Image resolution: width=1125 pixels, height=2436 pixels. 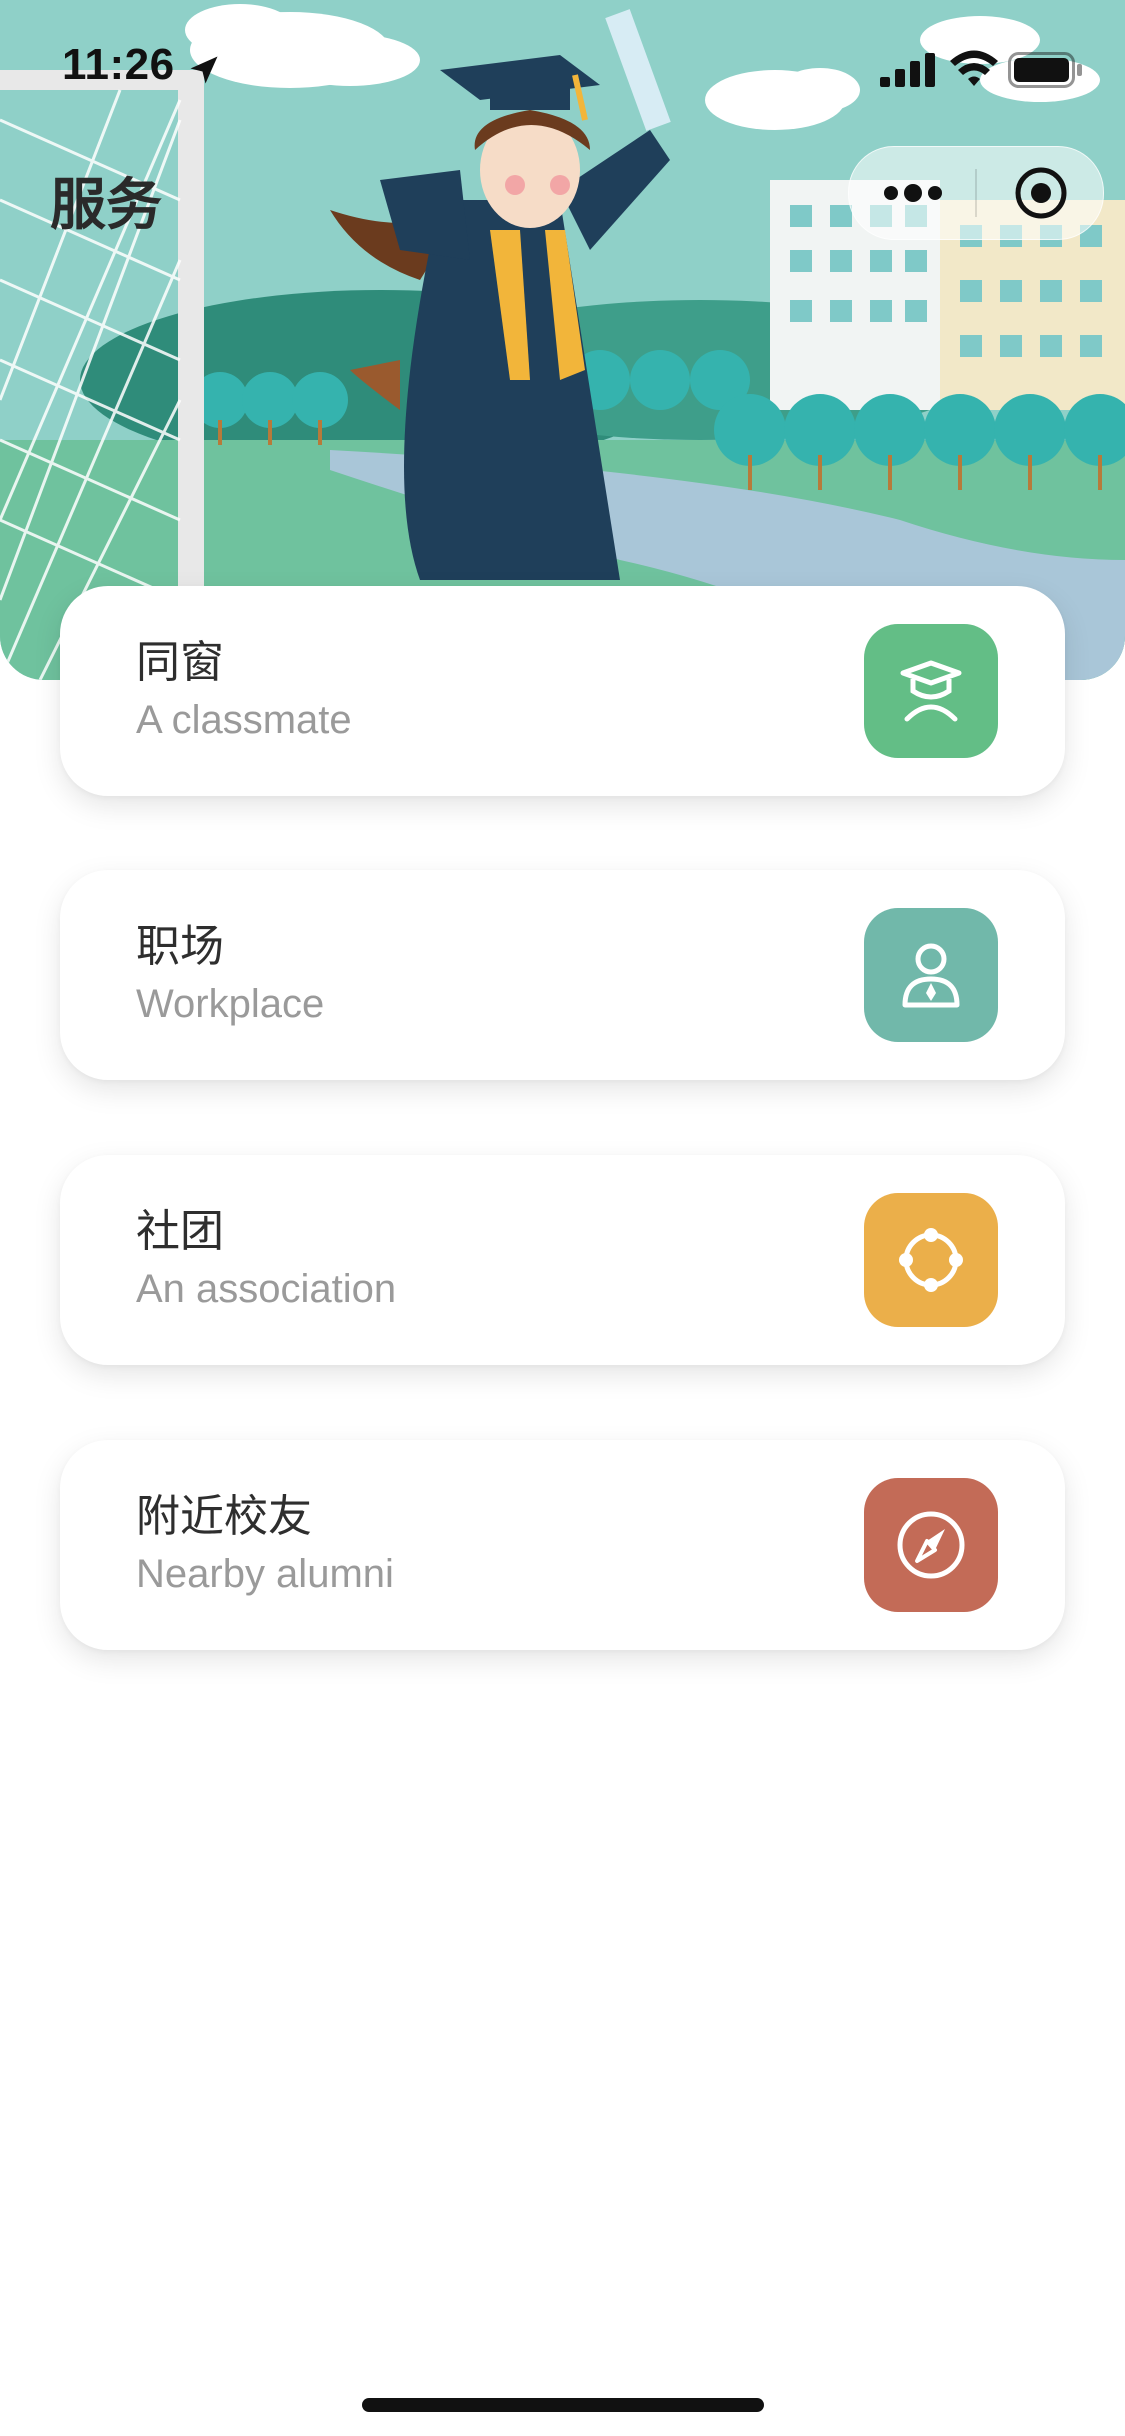 I want to click on graduate-icon, so click(x=931, y=691).